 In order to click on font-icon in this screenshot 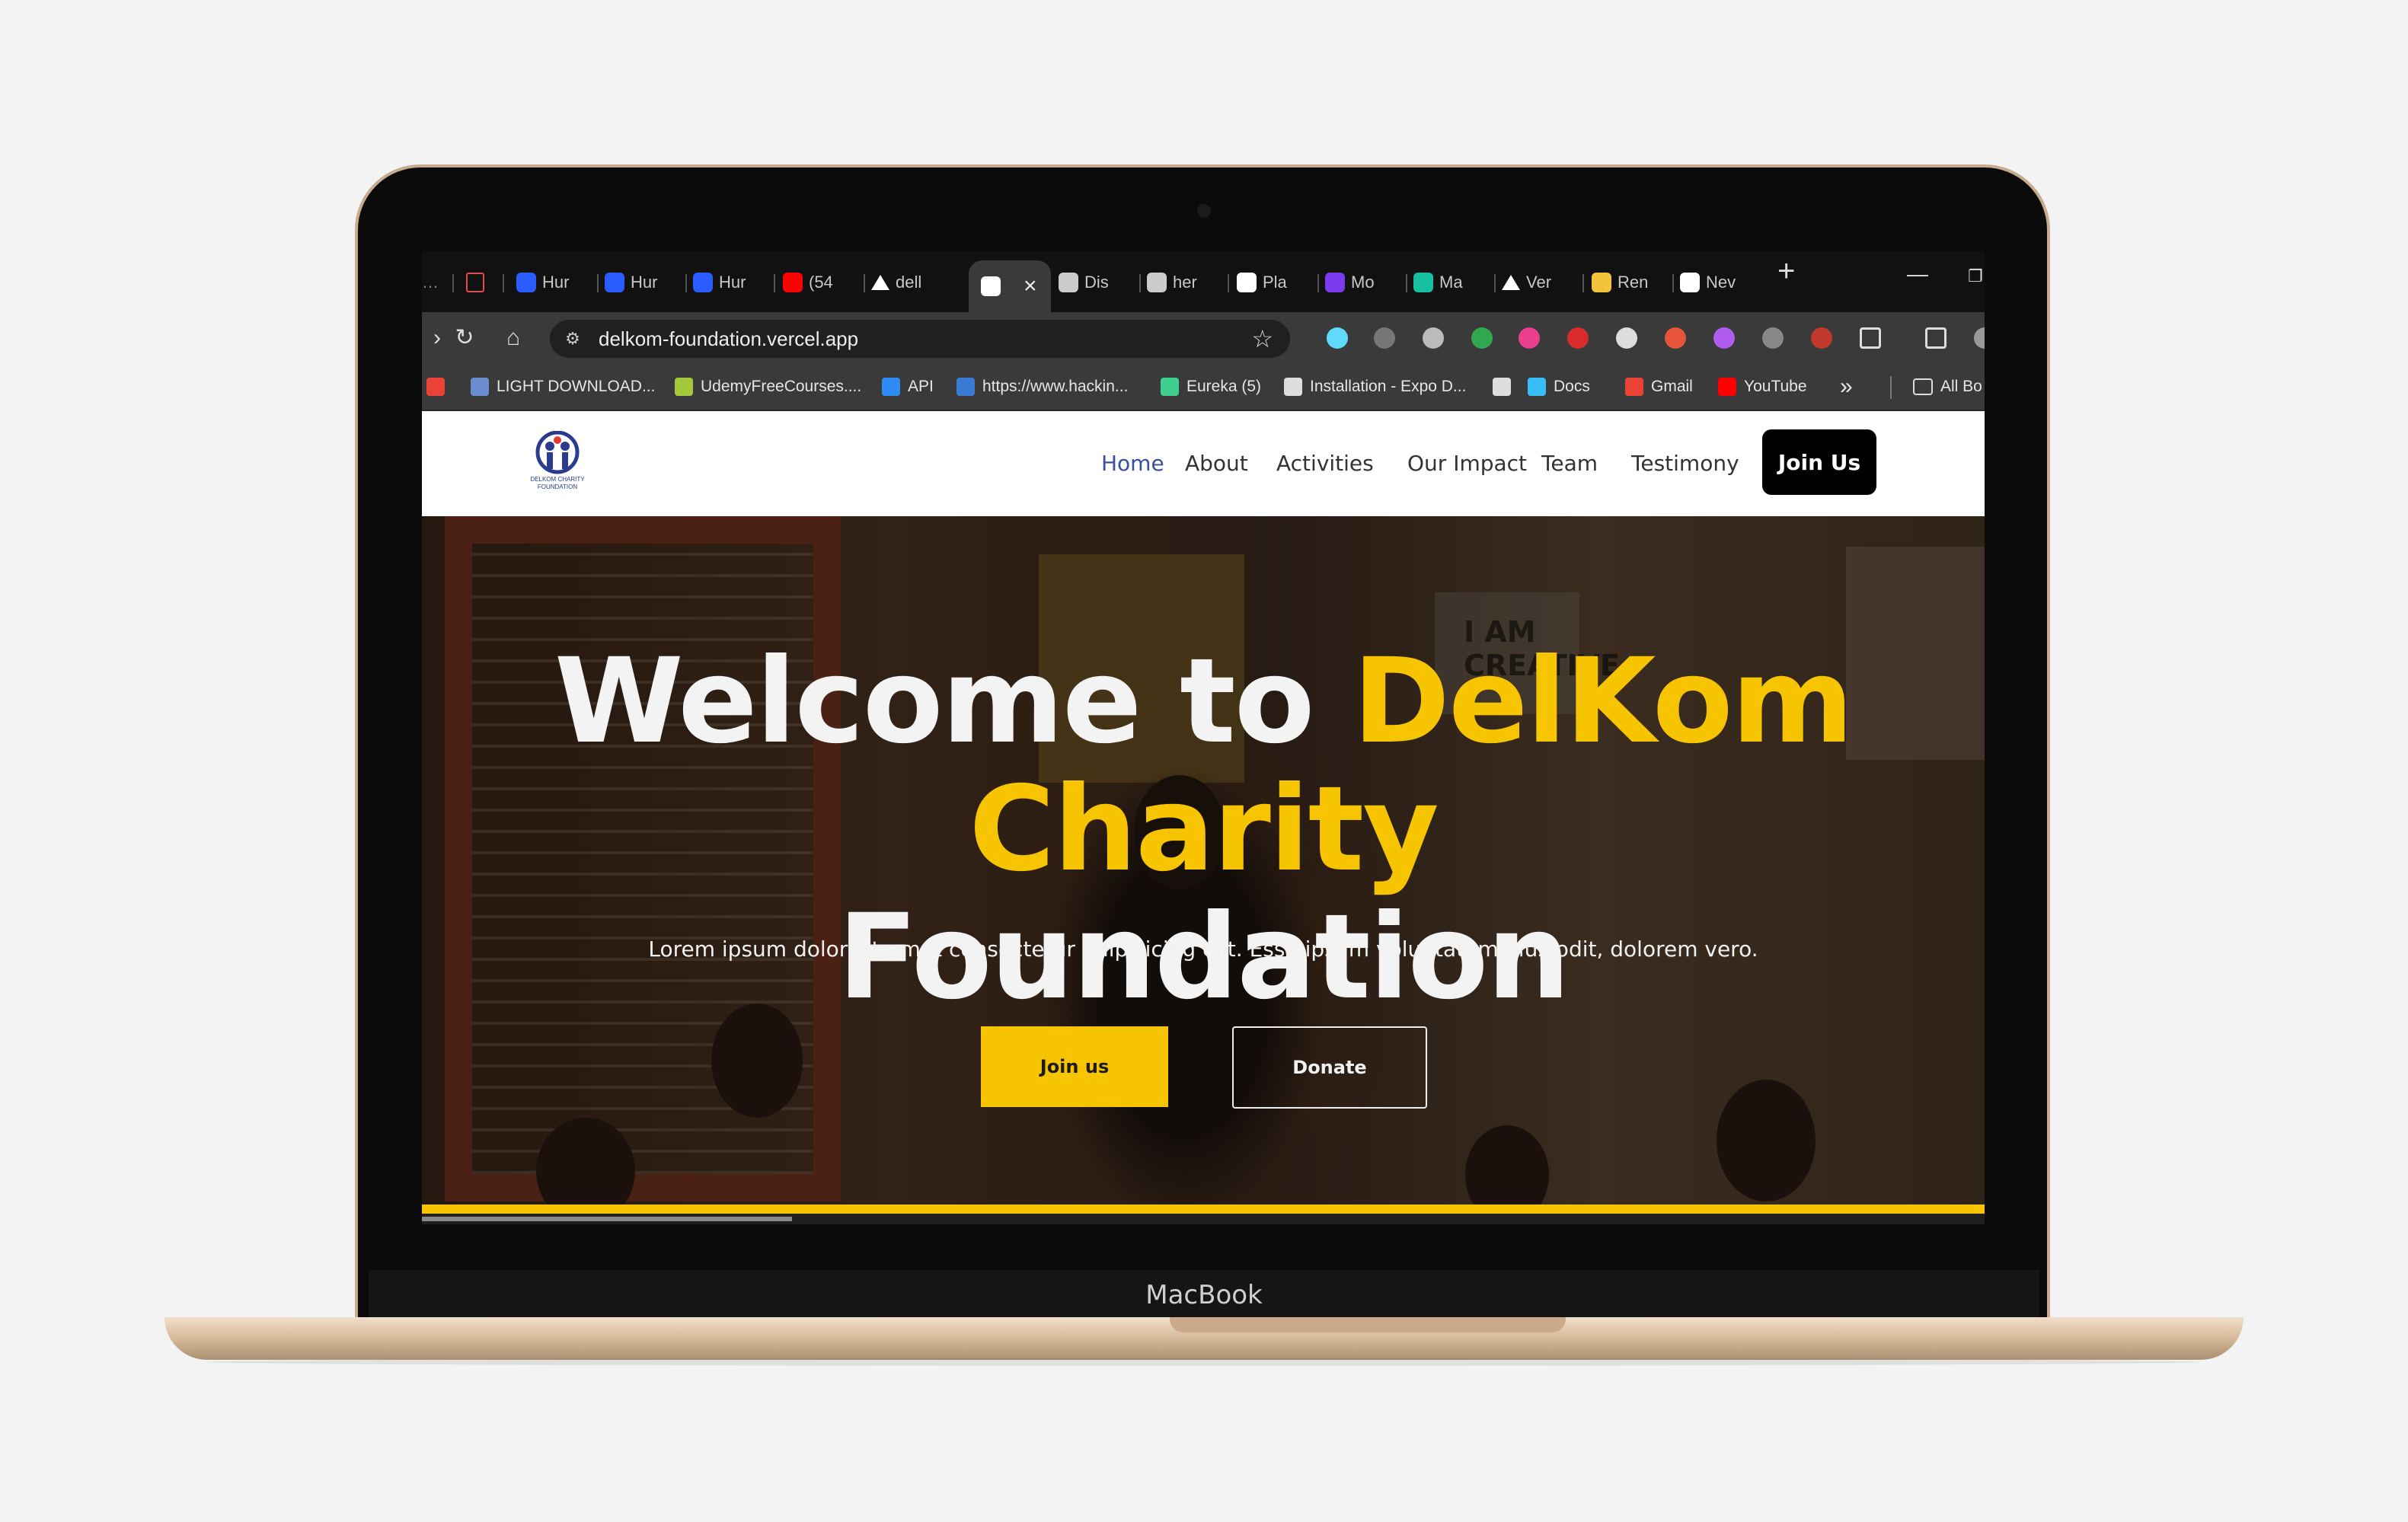, I will do `click(1578, 338)`.